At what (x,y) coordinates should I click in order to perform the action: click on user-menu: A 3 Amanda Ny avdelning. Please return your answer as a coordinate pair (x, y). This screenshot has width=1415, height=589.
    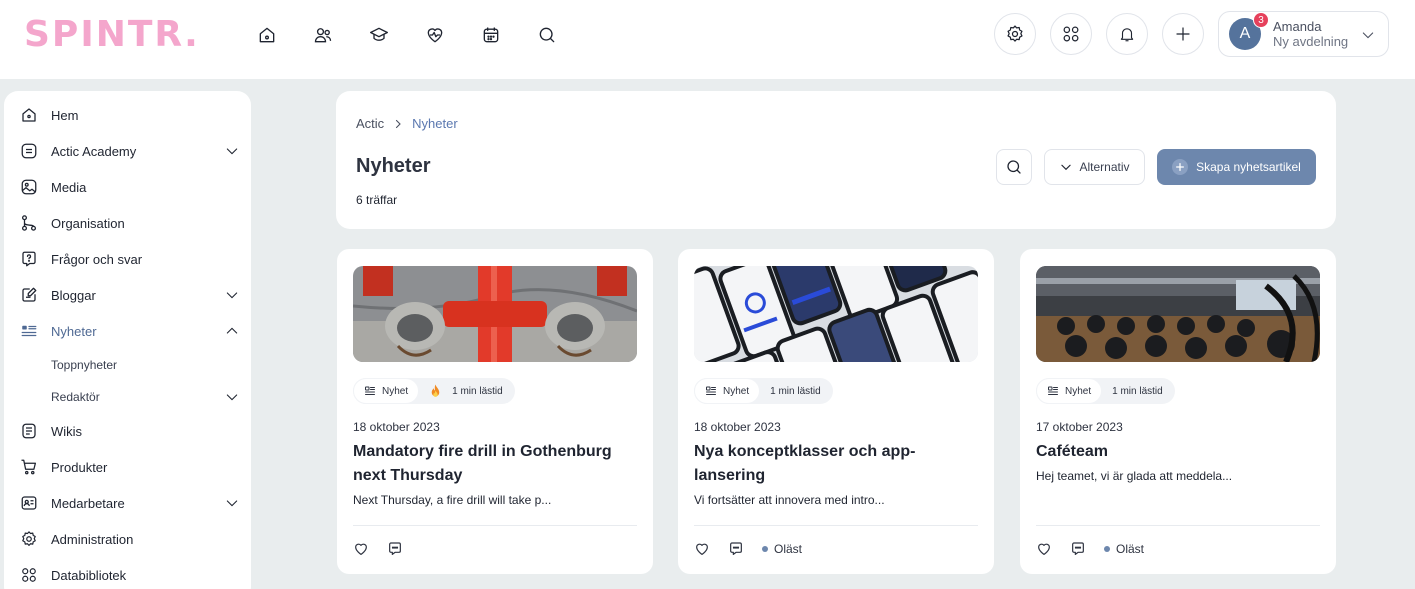
    Looking at the image, I should click on (1303, 34).